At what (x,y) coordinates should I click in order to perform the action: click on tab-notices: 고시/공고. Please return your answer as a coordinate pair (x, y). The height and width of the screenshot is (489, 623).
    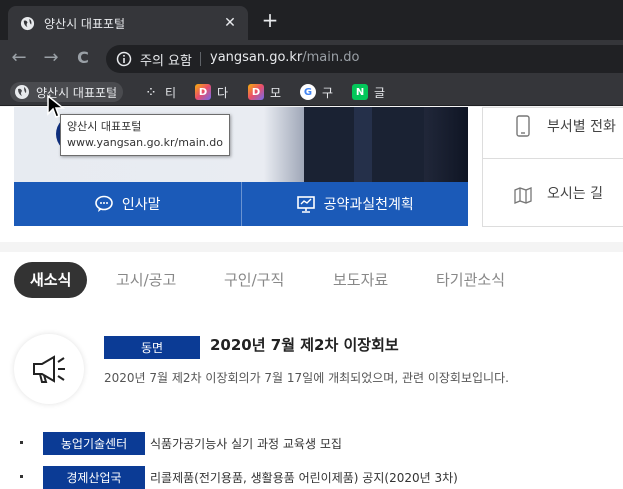
    Looking at the image, I should click on (146, 280).